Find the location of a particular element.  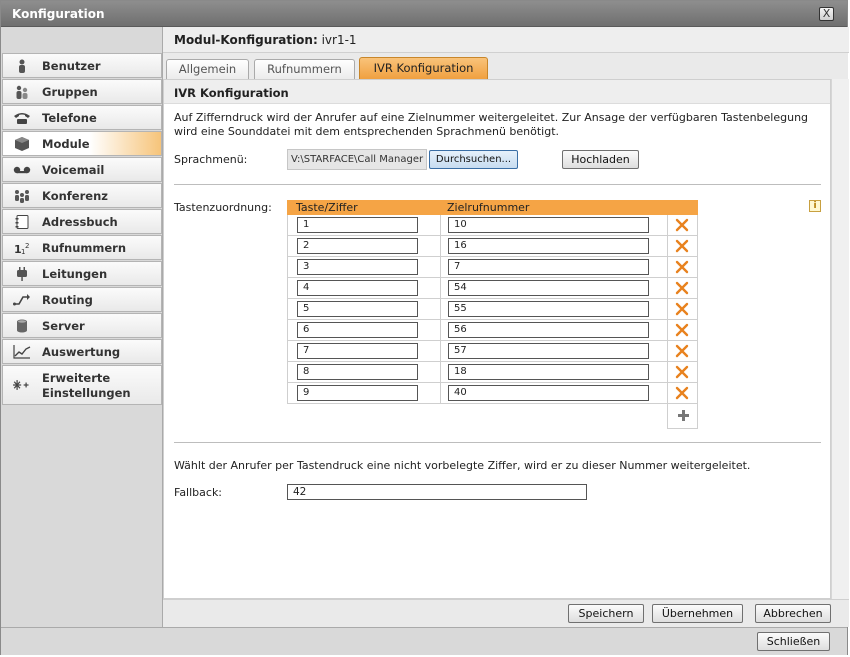

routing-icon is located at coordinates (21, 300).